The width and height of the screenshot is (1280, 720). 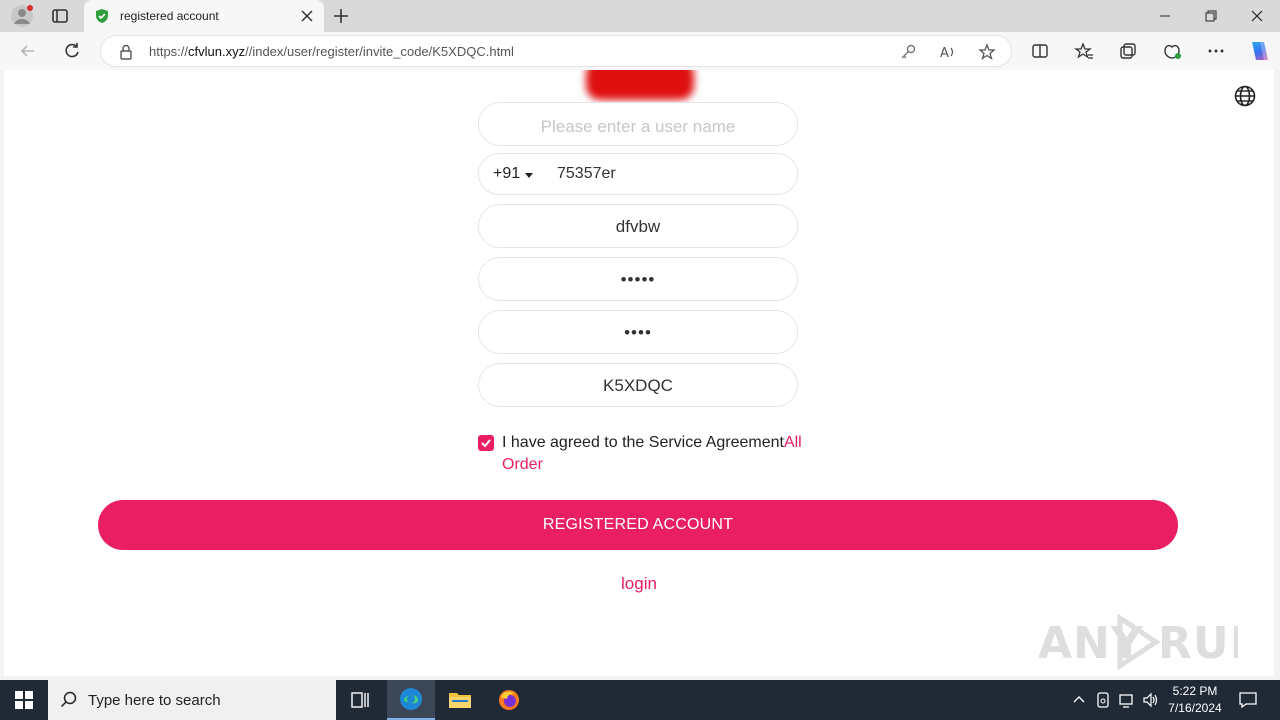 What do you see at coordinates (169, 16) in the screenshot?
I see `tab-title: registered account` at bounding box center [169, 16].